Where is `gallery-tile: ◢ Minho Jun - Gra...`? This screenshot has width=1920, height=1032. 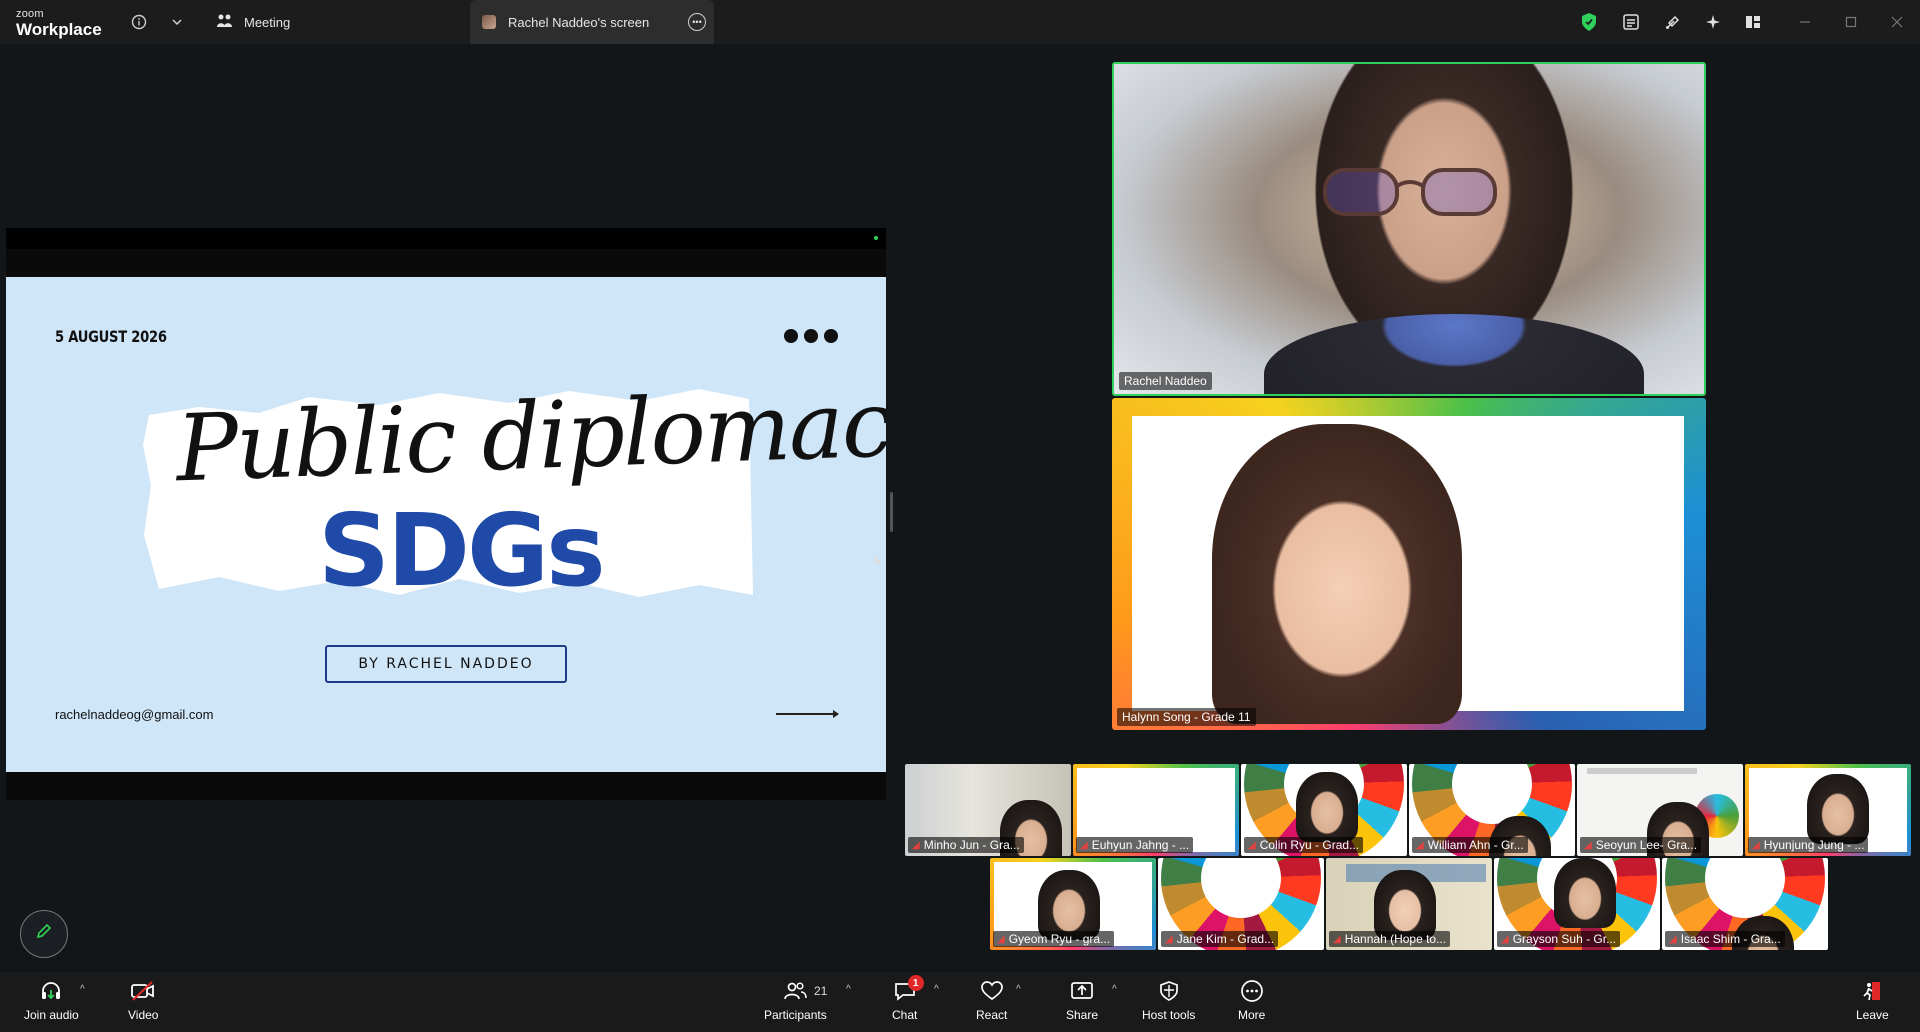
gallery-tile: ◢ Minho Jun - Gra... is located at coordinates (988, 810).